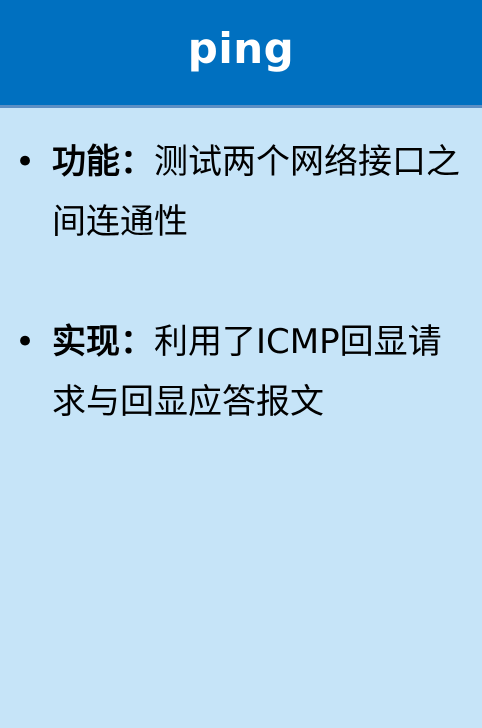  I want to click on bullet-label: 功能：, so click(103, 162).